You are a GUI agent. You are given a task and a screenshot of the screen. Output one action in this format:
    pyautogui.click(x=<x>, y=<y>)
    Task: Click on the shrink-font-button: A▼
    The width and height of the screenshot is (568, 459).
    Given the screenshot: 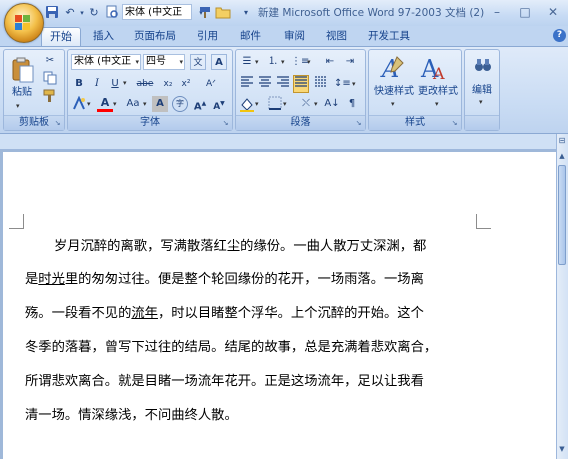 What is the action you would take?
    pyautogui.click(x=219, y=104)
    